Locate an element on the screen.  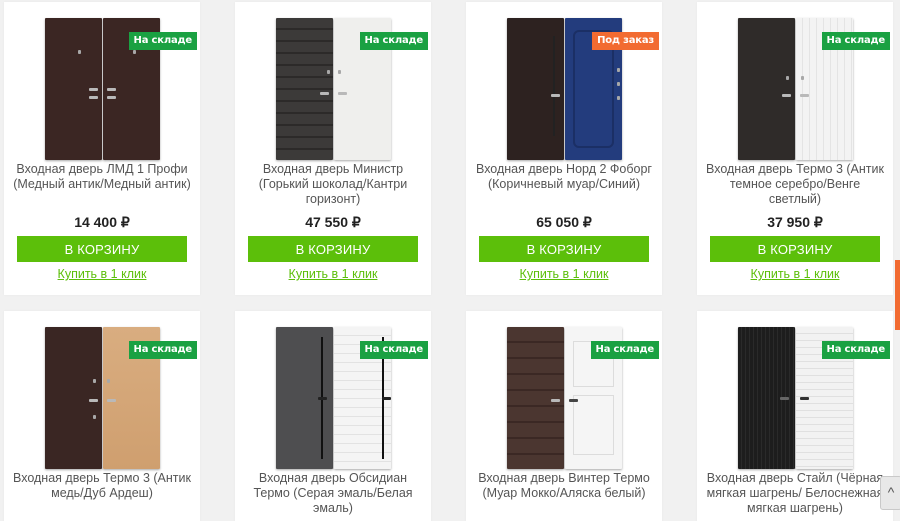
product-price: 47 550 ₽ is located at coordinates (333, 222).